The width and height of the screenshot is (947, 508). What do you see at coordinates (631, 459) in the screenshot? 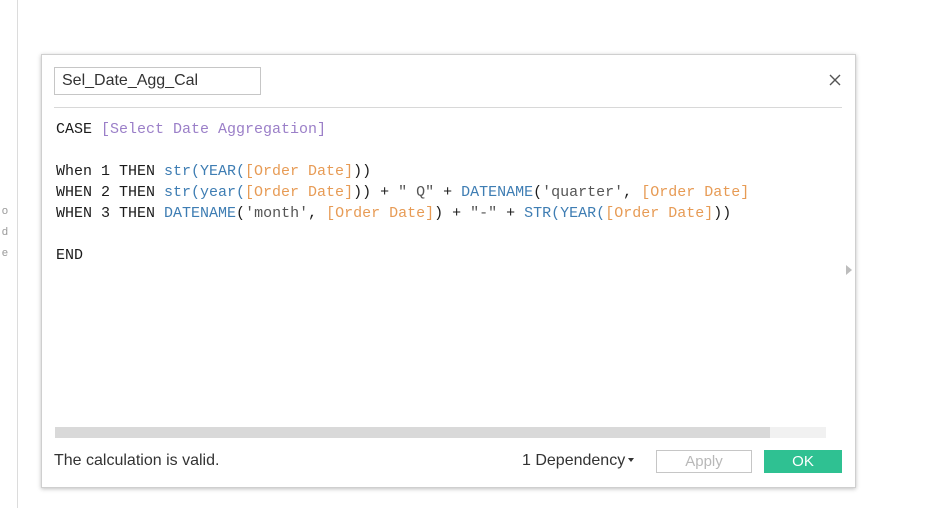
I see `caret-down-icon` at bounding box center [631, 459].